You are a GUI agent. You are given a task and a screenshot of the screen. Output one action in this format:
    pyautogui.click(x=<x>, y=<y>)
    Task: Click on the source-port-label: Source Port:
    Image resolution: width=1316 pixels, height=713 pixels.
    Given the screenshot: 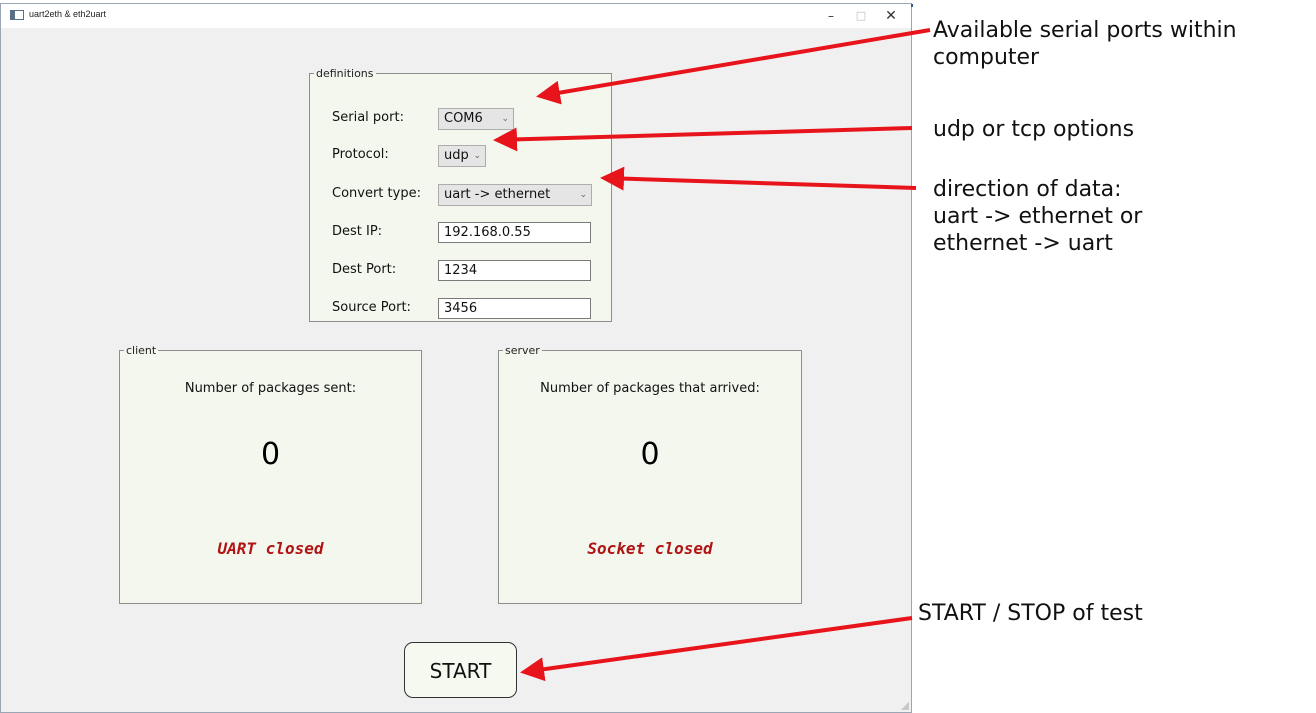 What is the action you would take?
    pyautogui.click(x=371, y=307)
    